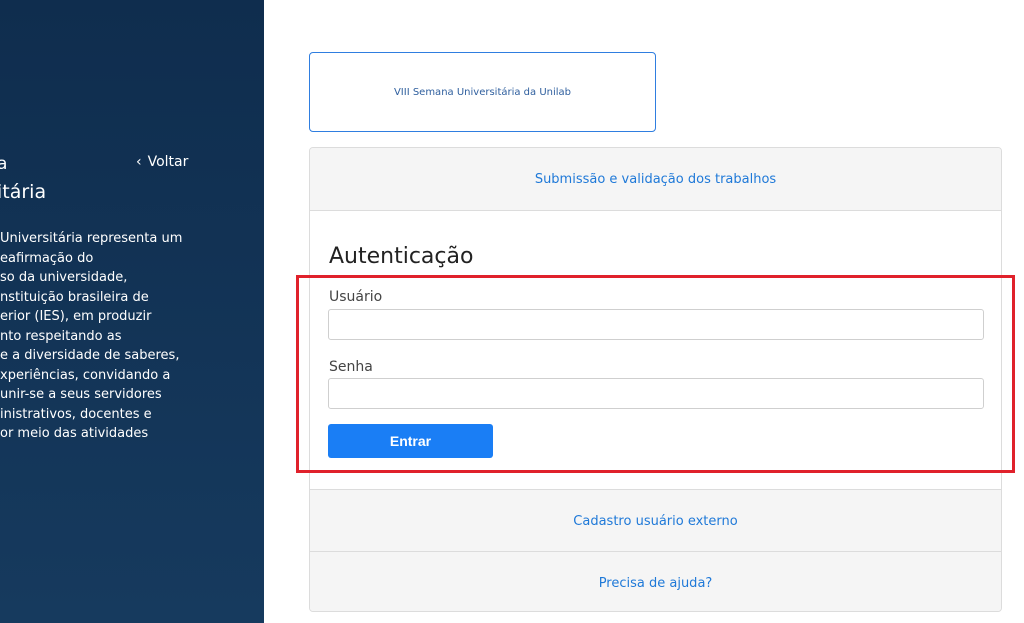 This screenshot has width=1024, height=623. I want to click on username-label: Usuário, so click(356, 297).